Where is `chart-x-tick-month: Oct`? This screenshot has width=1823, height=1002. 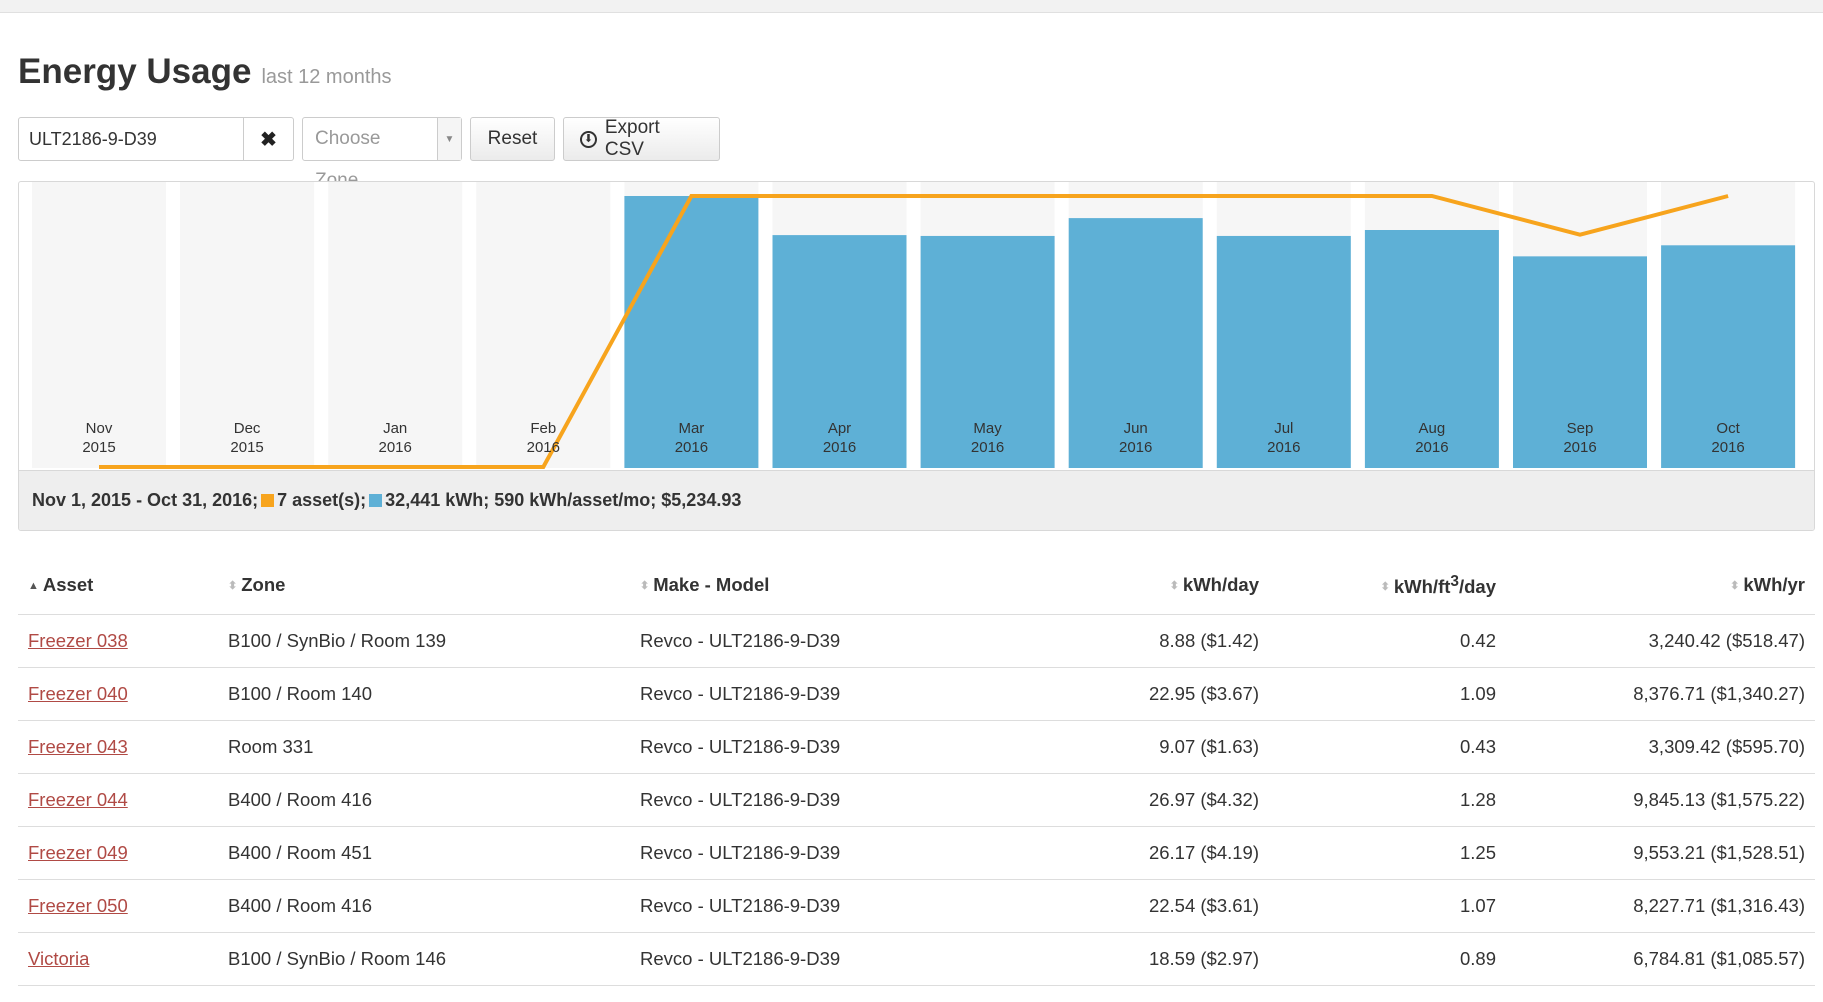
chart-x-tick-month: Oct is located at coordinates (1728, 428).